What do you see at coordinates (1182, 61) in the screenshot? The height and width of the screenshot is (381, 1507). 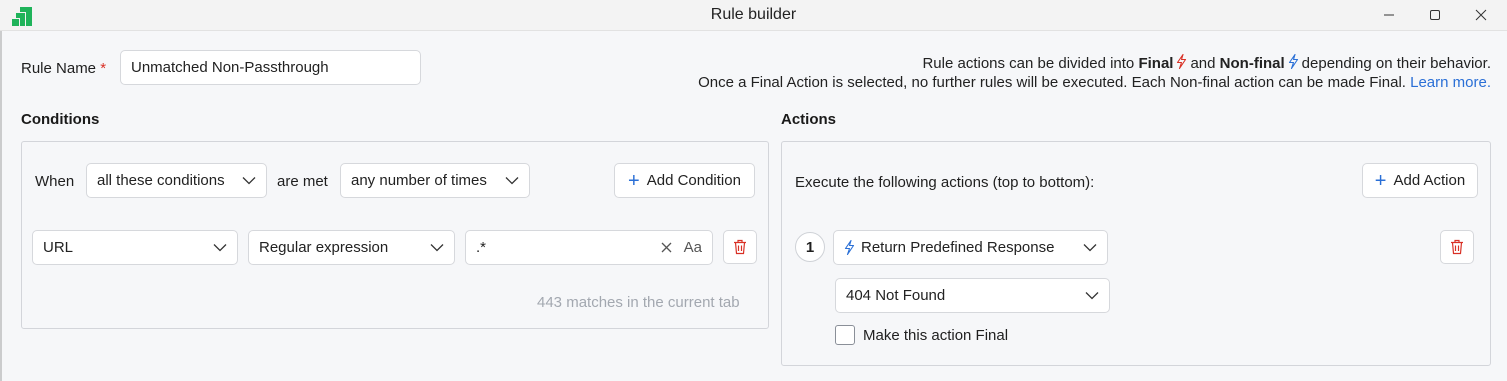 I see `final-bolt-icon` at bounding box center [1182, 61].